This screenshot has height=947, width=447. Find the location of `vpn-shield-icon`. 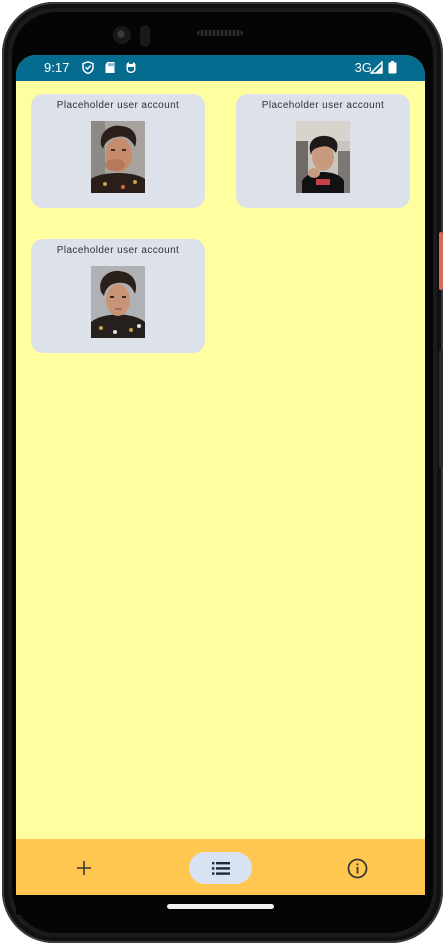

vpn-shield-icon is located at coordinates (88, 67).